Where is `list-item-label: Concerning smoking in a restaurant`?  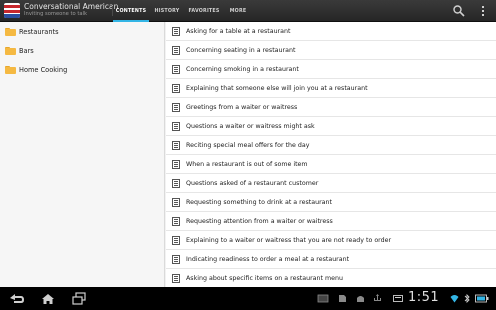
list-item-label: Concerning smoking in a restaurant is located at coordinates (242, 69).